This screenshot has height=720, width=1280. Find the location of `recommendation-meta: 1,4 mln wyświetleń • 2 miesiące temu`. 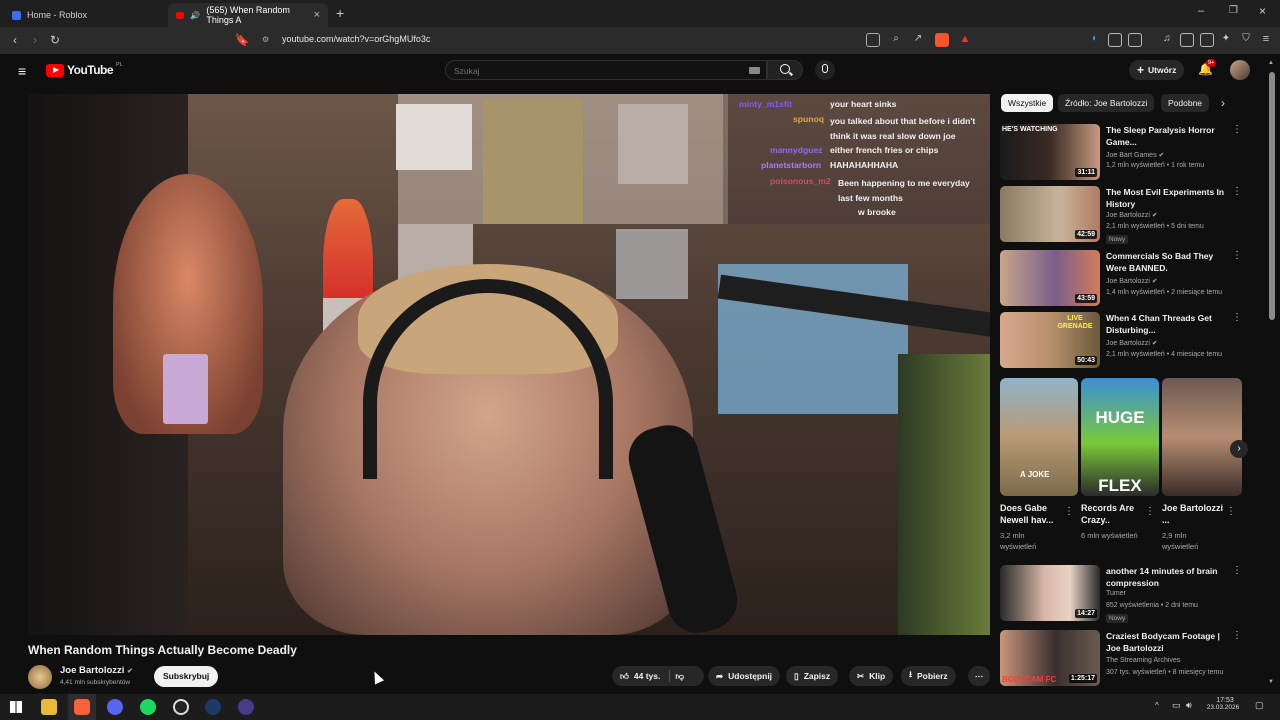

recommendation-meta: 1,4 mln wyświetleń • 2 miesiące temu is located at coordinates (1164, 292).